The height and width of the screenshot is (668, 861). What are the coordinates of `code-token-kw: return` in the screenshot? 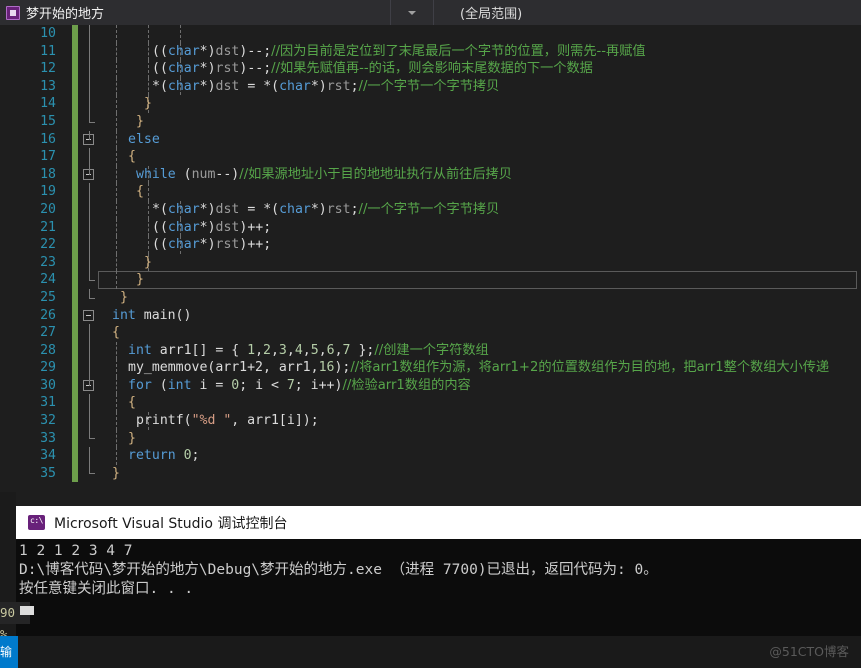 It's located at (152, 456).